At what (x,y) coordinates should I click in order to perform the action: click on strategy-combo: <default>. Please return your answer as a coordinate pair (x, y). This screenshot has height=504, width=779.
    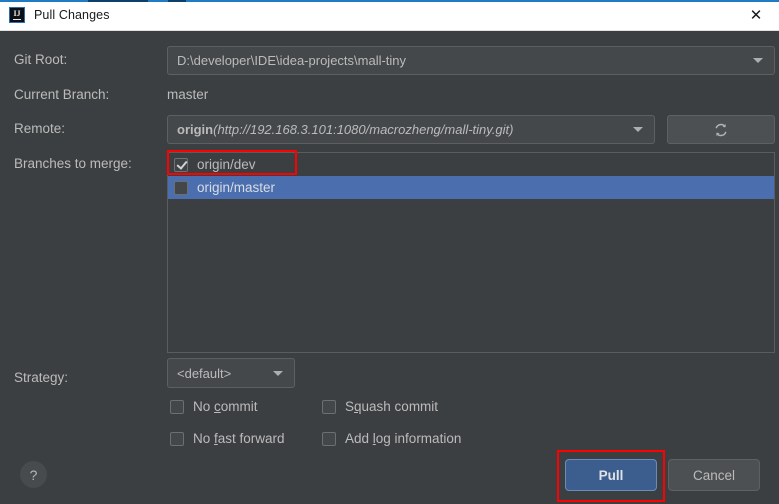
    Looking at the image, I should click on (231, 373).